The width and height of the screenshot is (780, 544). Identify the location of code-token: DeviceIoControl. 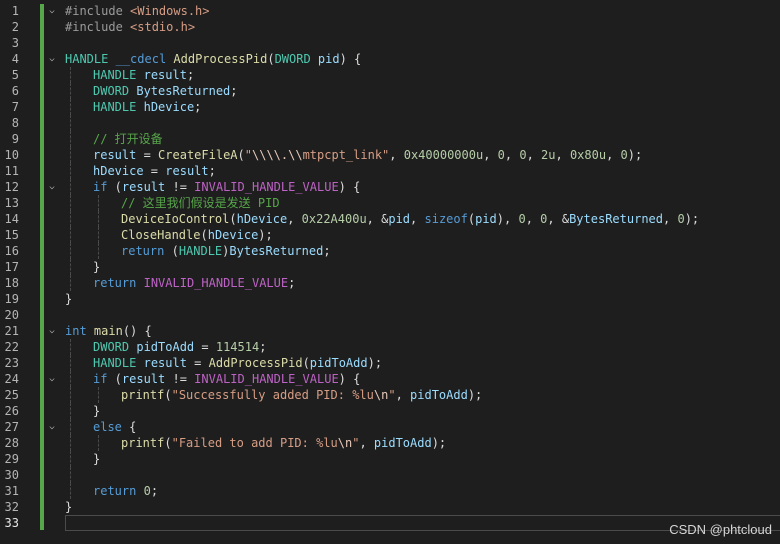
(175, 219).